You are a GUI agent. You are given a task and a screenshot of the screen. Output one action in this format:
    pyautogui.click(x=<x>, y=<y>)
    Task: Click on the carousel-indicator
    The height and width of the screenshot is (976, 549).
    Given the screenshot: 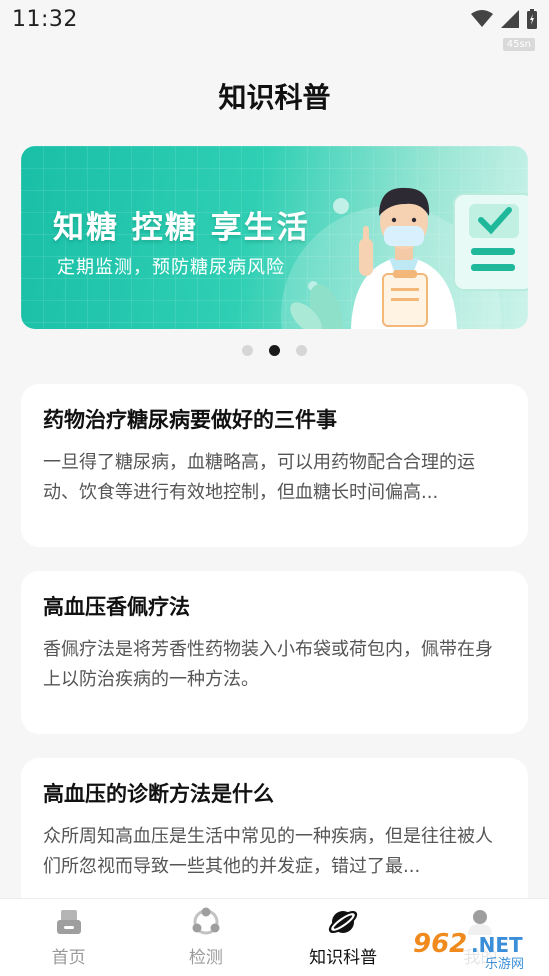 What is the action you would take?
    pyautogui.click(x=274, y=350)
    